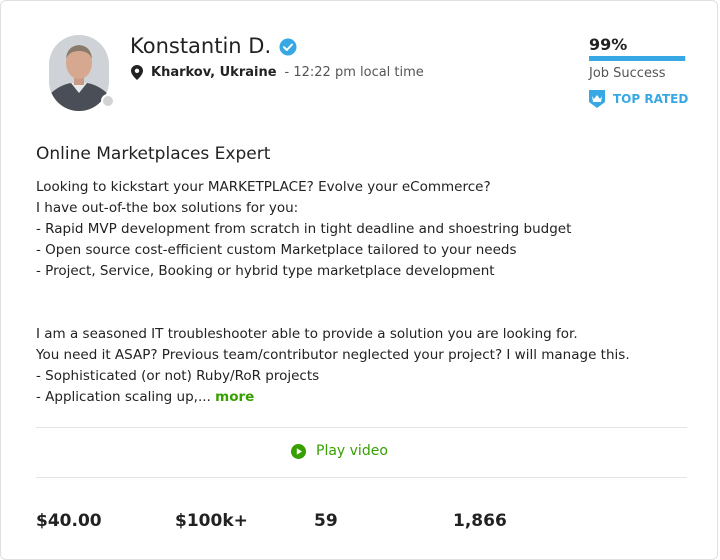 The image size is (720, 560). Describe the element at coordinates (69, 521) in the screenshot. I see `hourly-rate: $40.00` at that location.